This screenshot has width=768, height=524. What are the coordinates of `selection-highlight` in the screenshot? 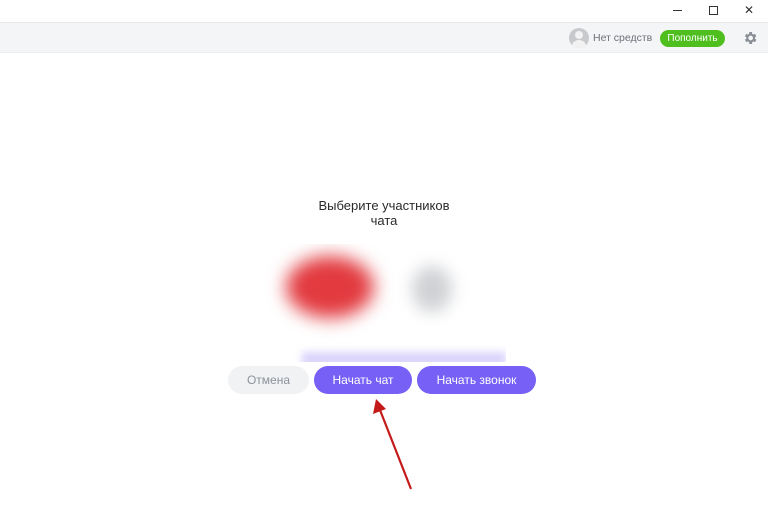 It's located at (404, 357).